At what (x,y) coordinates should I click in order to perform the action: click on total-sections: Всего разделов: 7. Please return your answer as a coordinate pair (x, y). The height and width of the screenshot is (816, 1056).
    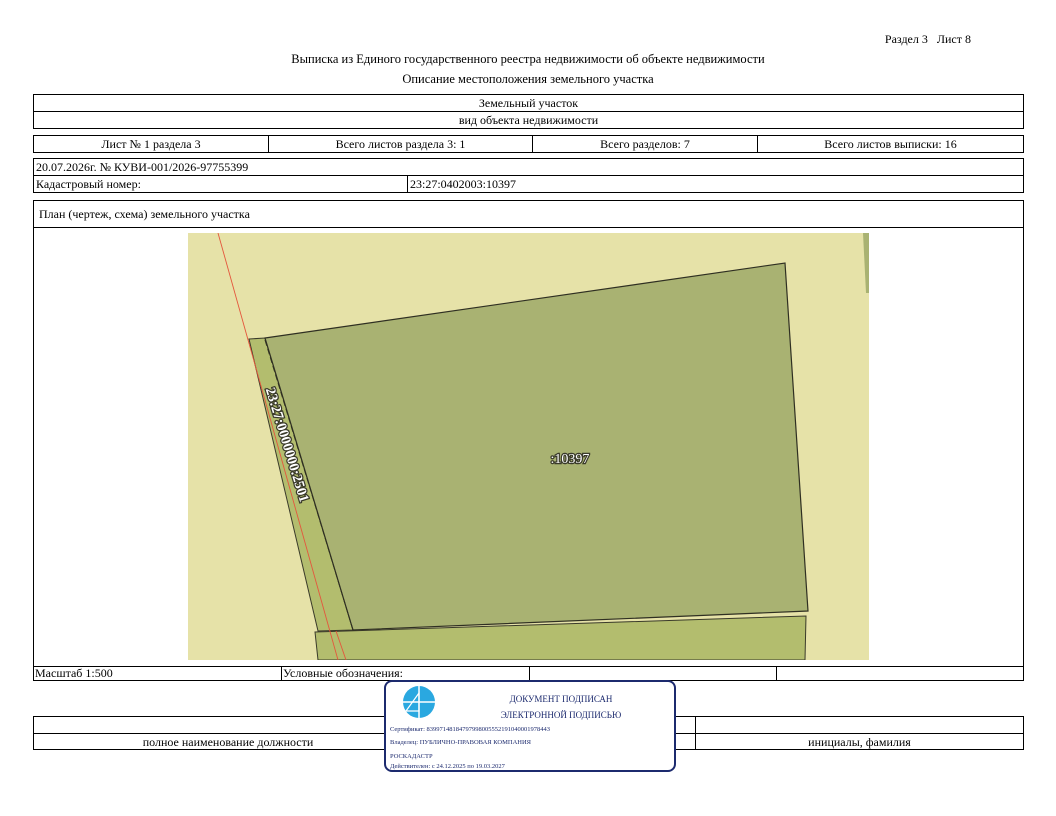
    Looking at the image, I should click on (645, 144).